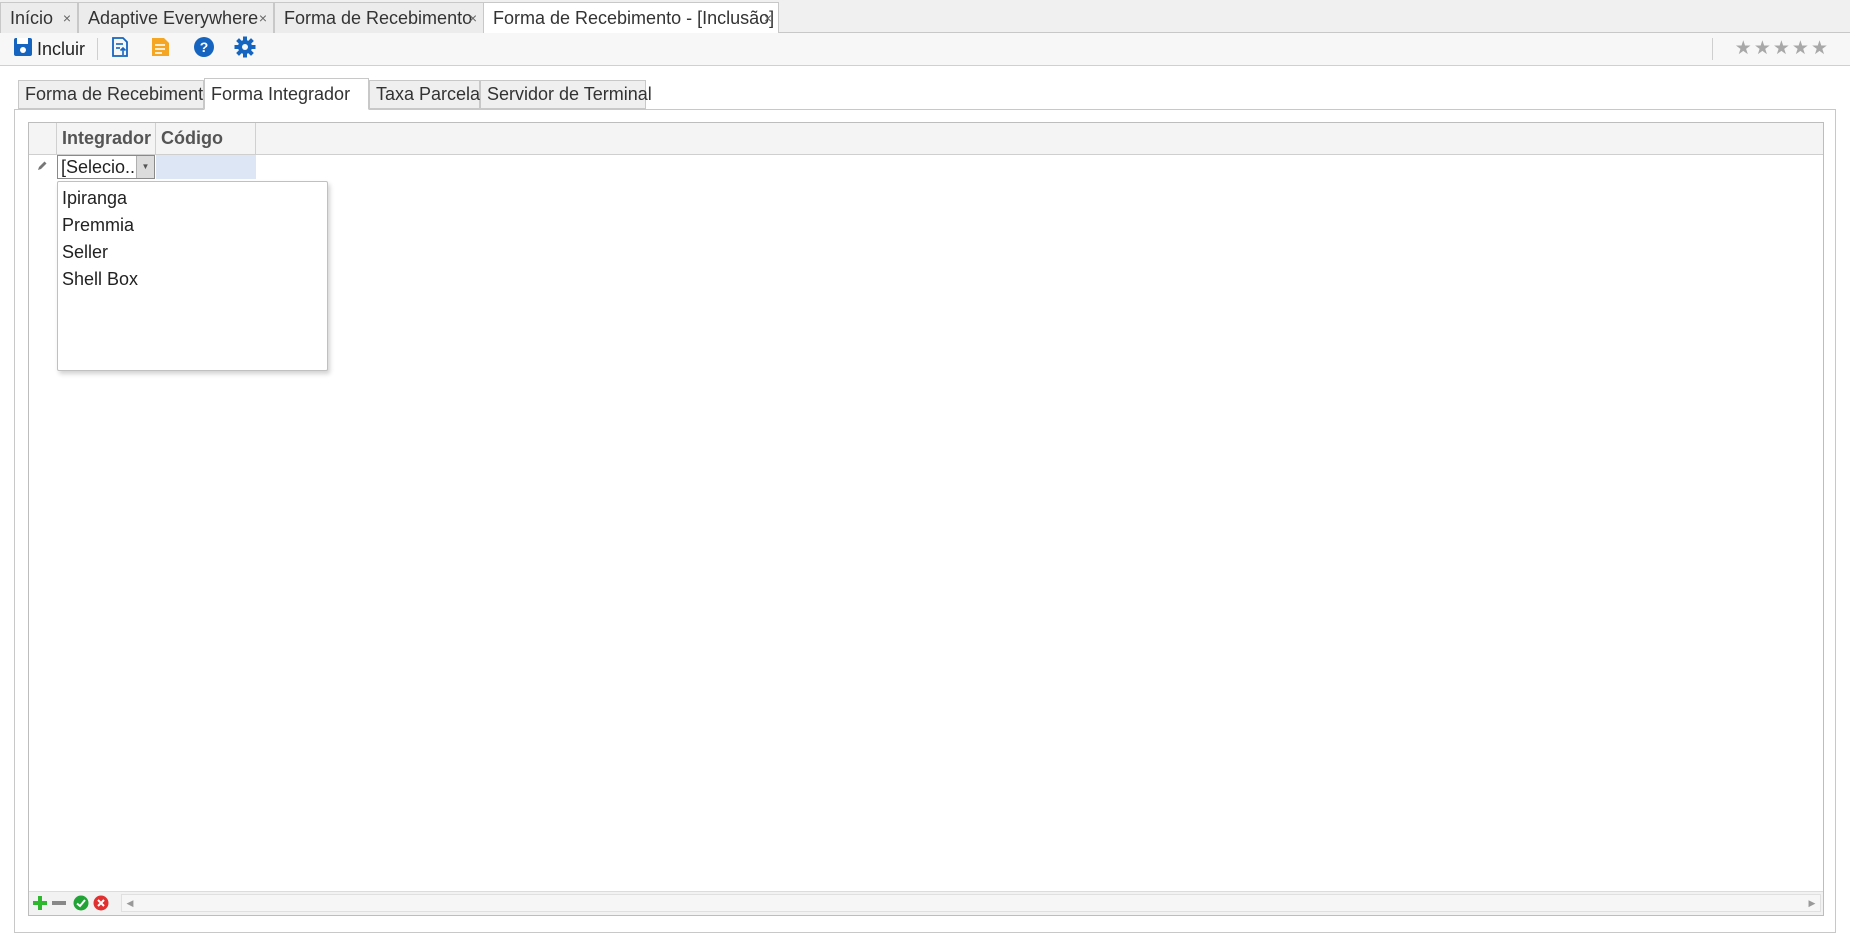 The image size is (1850, 939). I want to click on report-icon, so click(161, 49).